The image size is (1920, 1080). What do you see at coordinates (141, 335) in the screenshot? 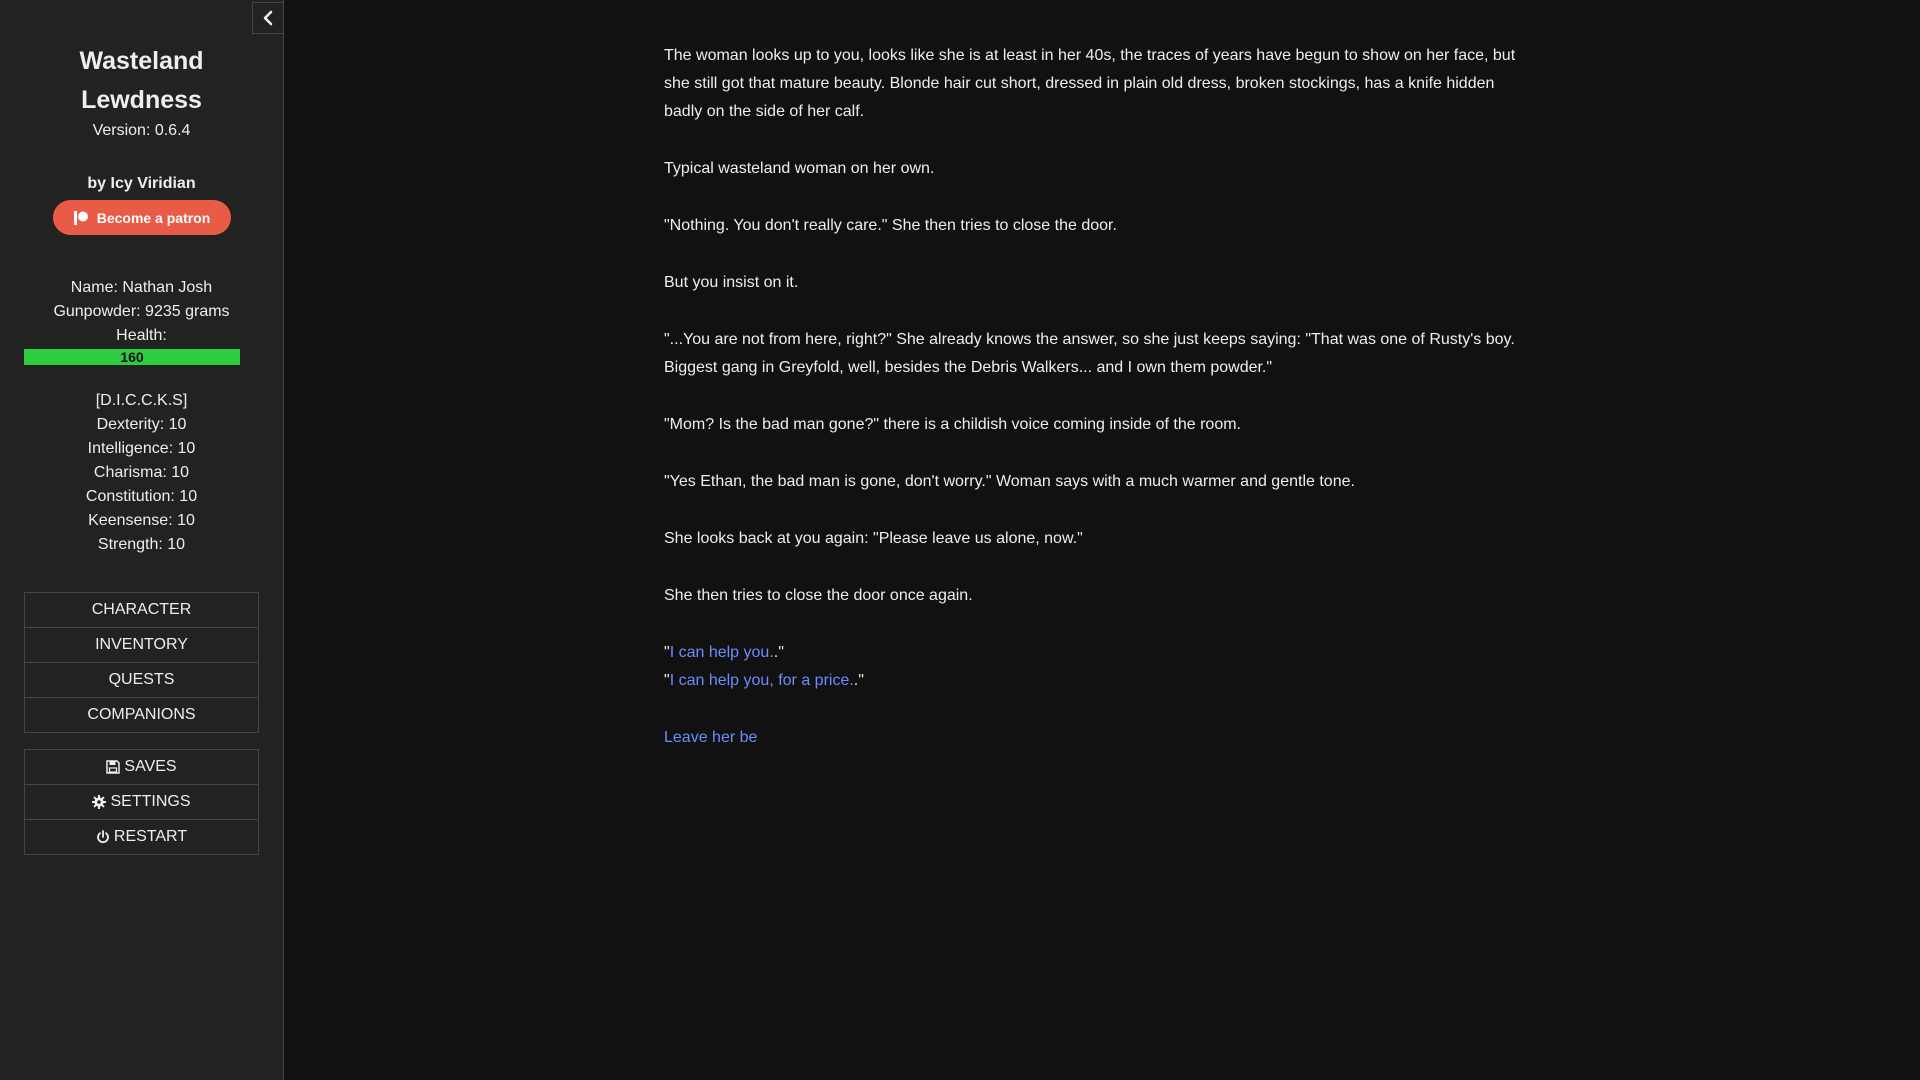
I see `health-label: Health:` at bounding box center [141, 335].